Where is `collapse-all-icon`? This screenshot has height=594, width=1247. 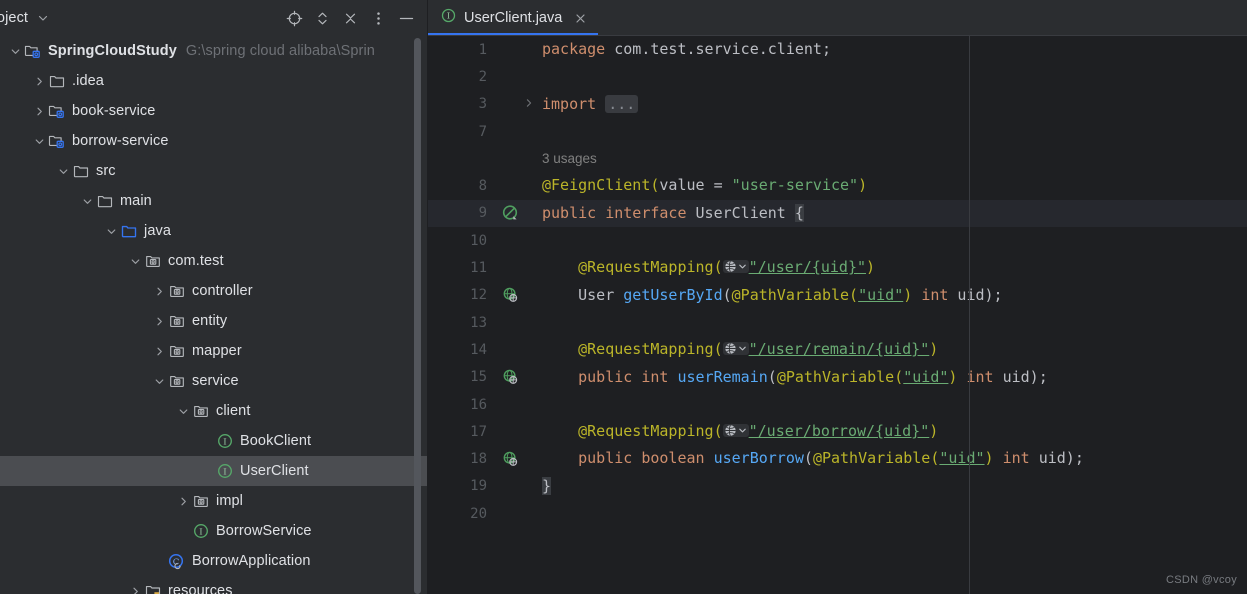
collapse-all-icon is located at coordinates (350, 18).